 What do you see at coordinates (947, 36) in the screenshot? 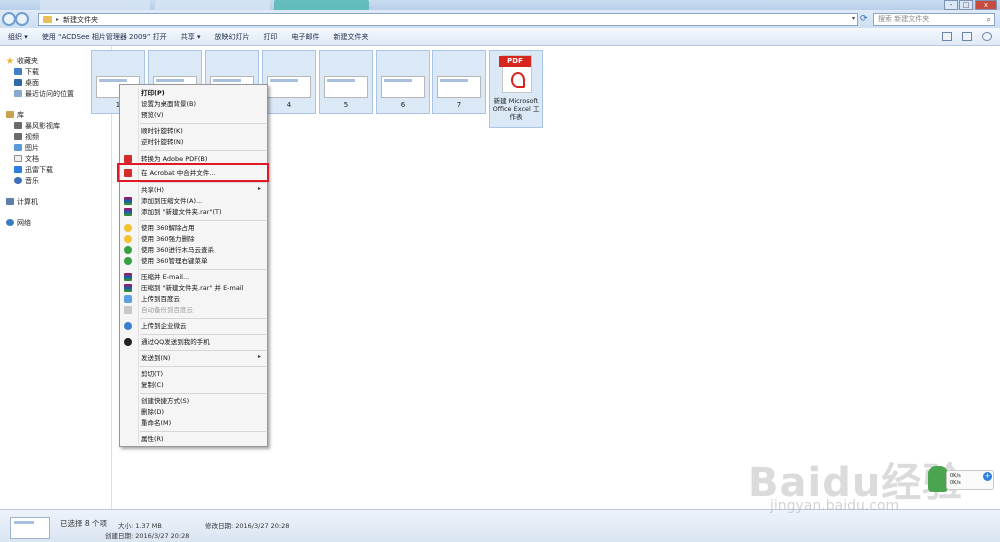
I see `view-options-icon` at bounding box center [947, 36].